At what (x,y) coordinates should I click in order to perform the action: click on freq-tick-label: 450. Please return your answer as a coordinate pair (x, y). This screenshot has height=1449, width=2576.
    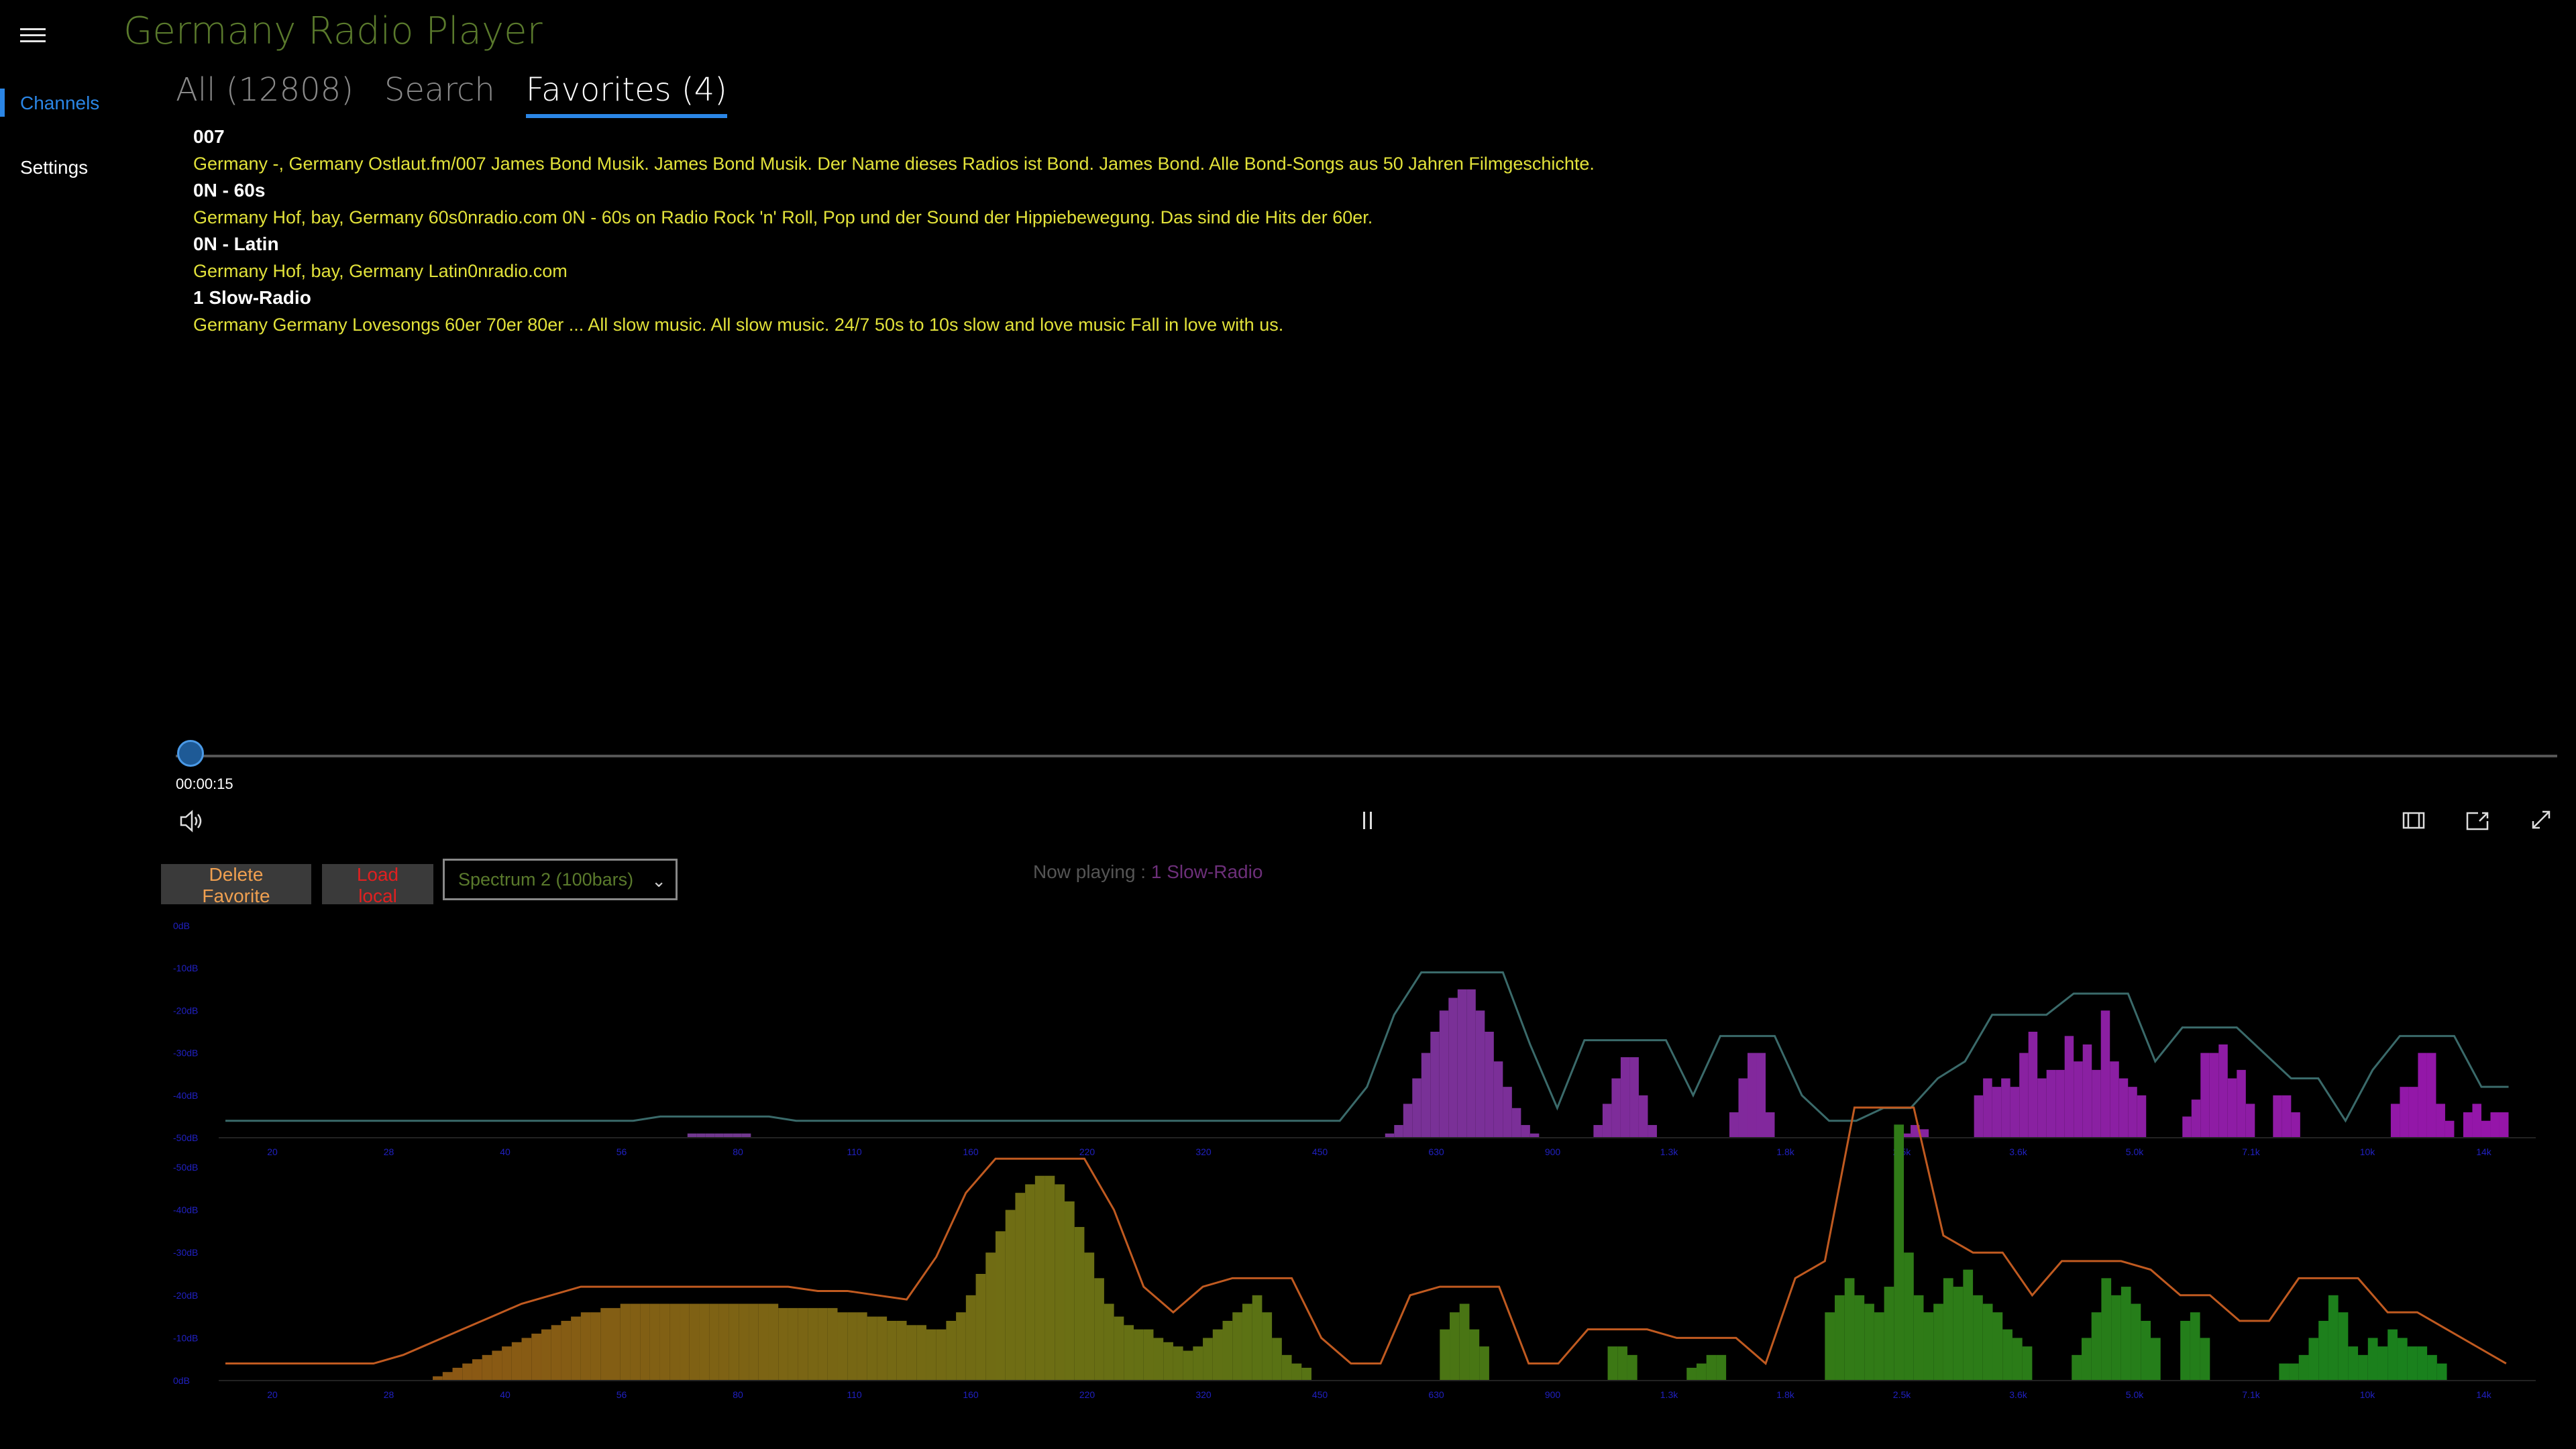
    Looking at the image, I should click on (1320, 1151).